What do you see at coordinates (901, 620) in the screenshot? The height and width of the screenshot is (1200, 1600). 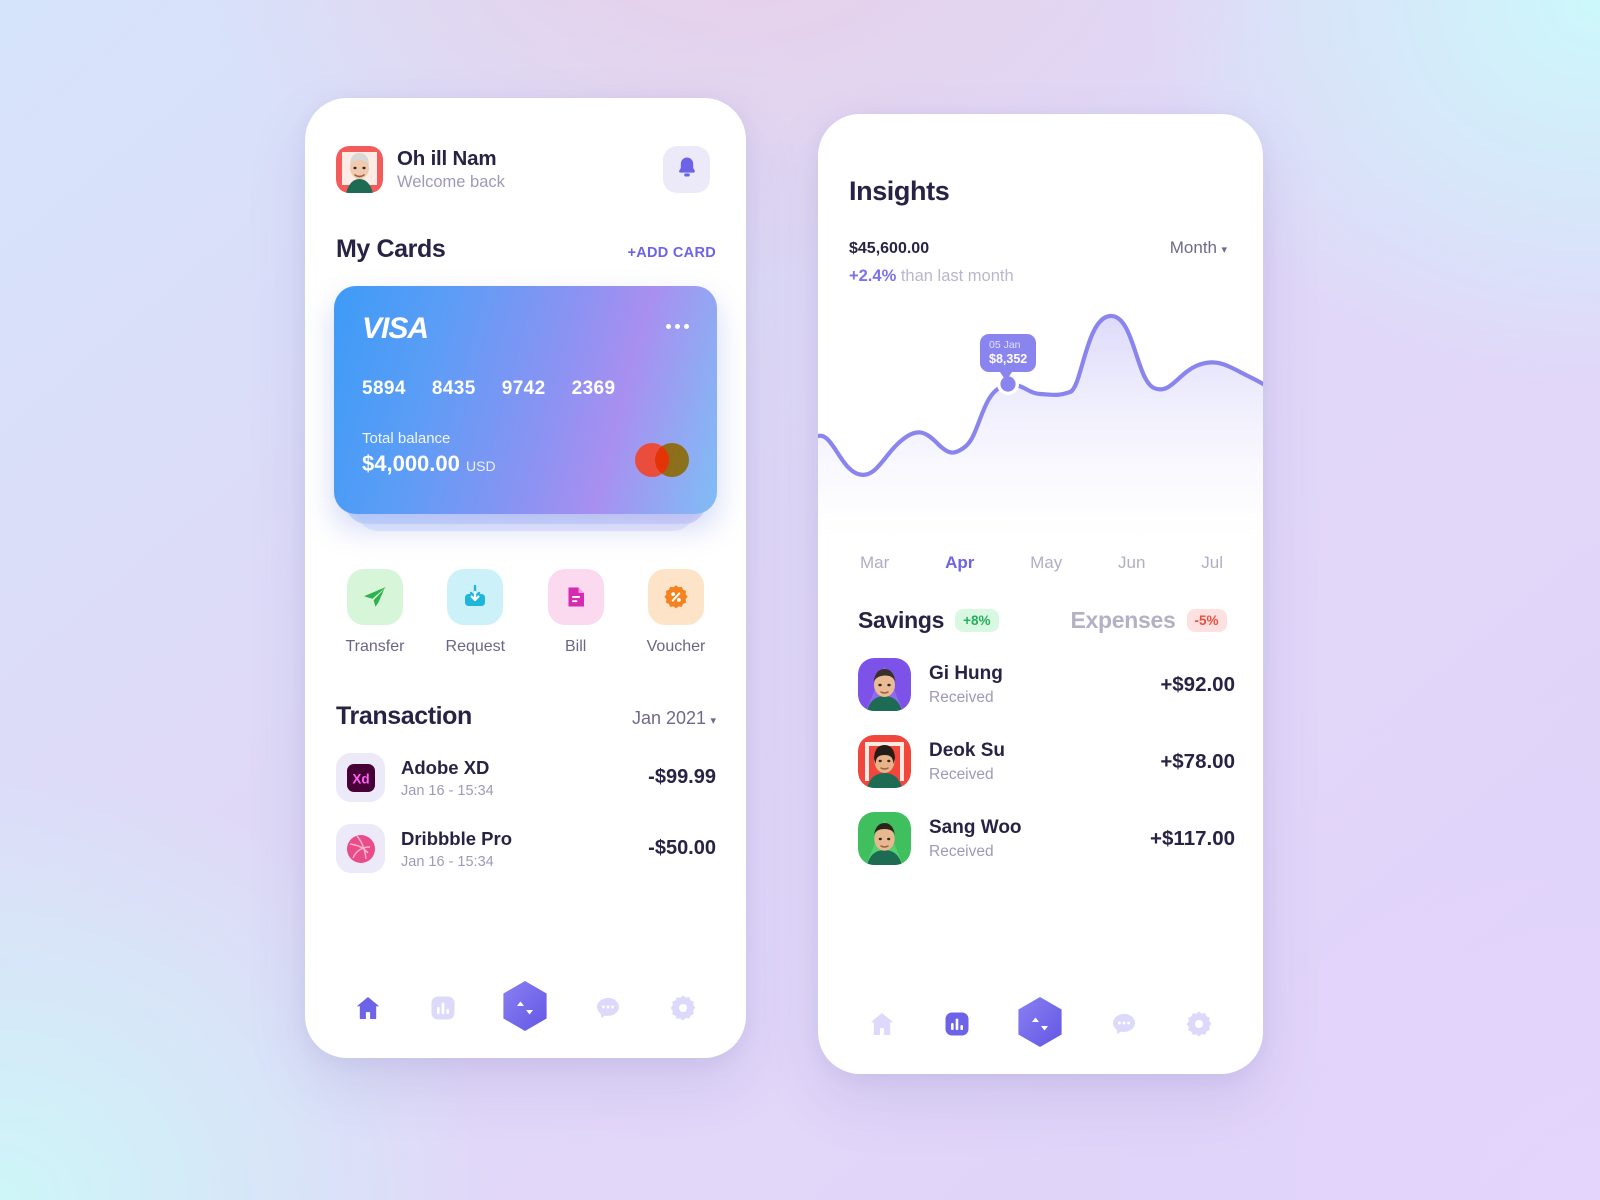 I see `tab-savings-label: Savings` at bounding box center [901, 620].